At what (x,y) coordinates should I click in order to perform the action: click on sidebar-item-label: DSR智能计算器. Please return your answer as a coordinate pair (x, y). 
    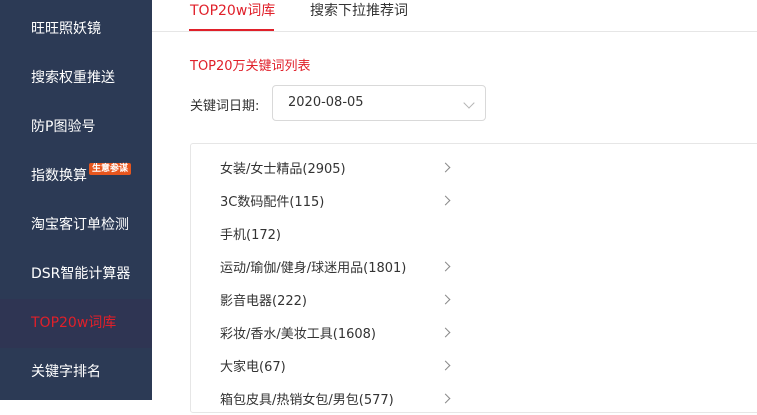
    Looking at the image, I should click on (81, 274).